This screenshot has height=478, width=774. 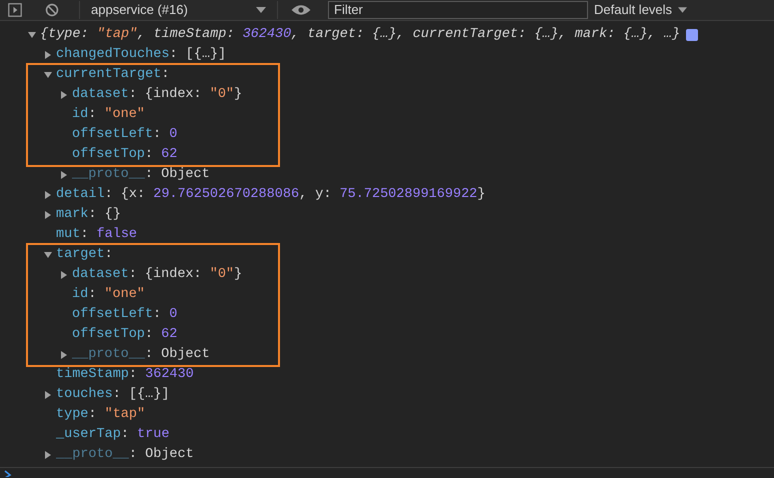 What do you see at coordinates (52, 10) in the screenshot?
I see `clear-console-icon` at bounding box center [52, 10].